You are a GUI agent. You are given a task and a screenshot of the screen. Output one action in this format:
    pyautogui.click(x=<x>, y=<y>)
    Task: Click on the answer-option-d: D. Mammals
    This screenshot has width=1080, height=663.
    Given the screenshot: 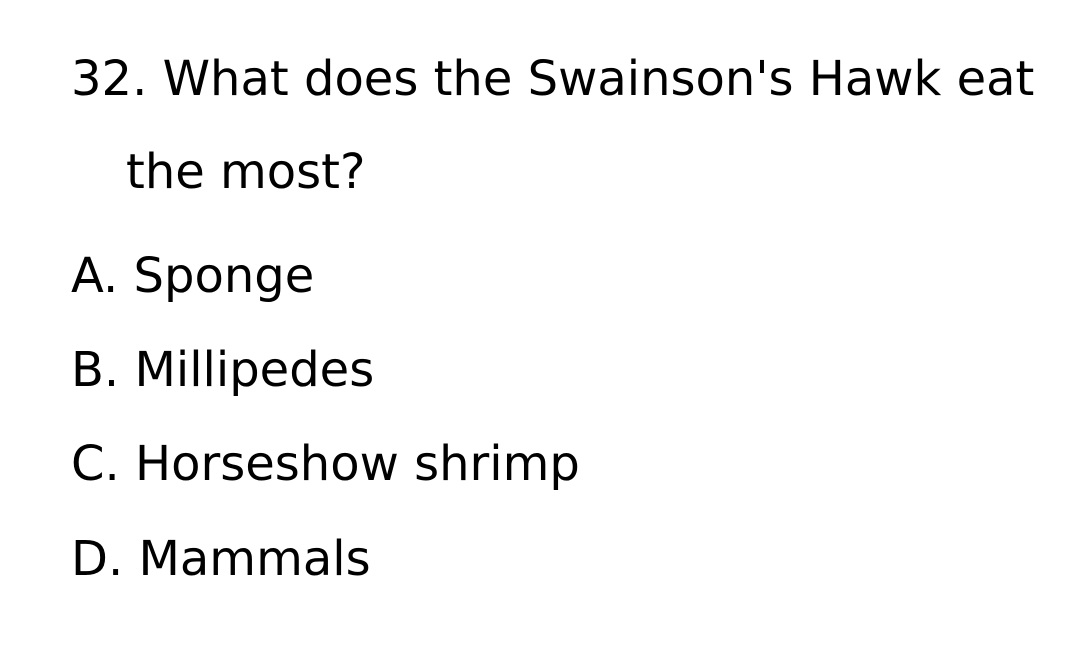 What is the action you would take?
    pyautogui.click(x=221, y=559)
    